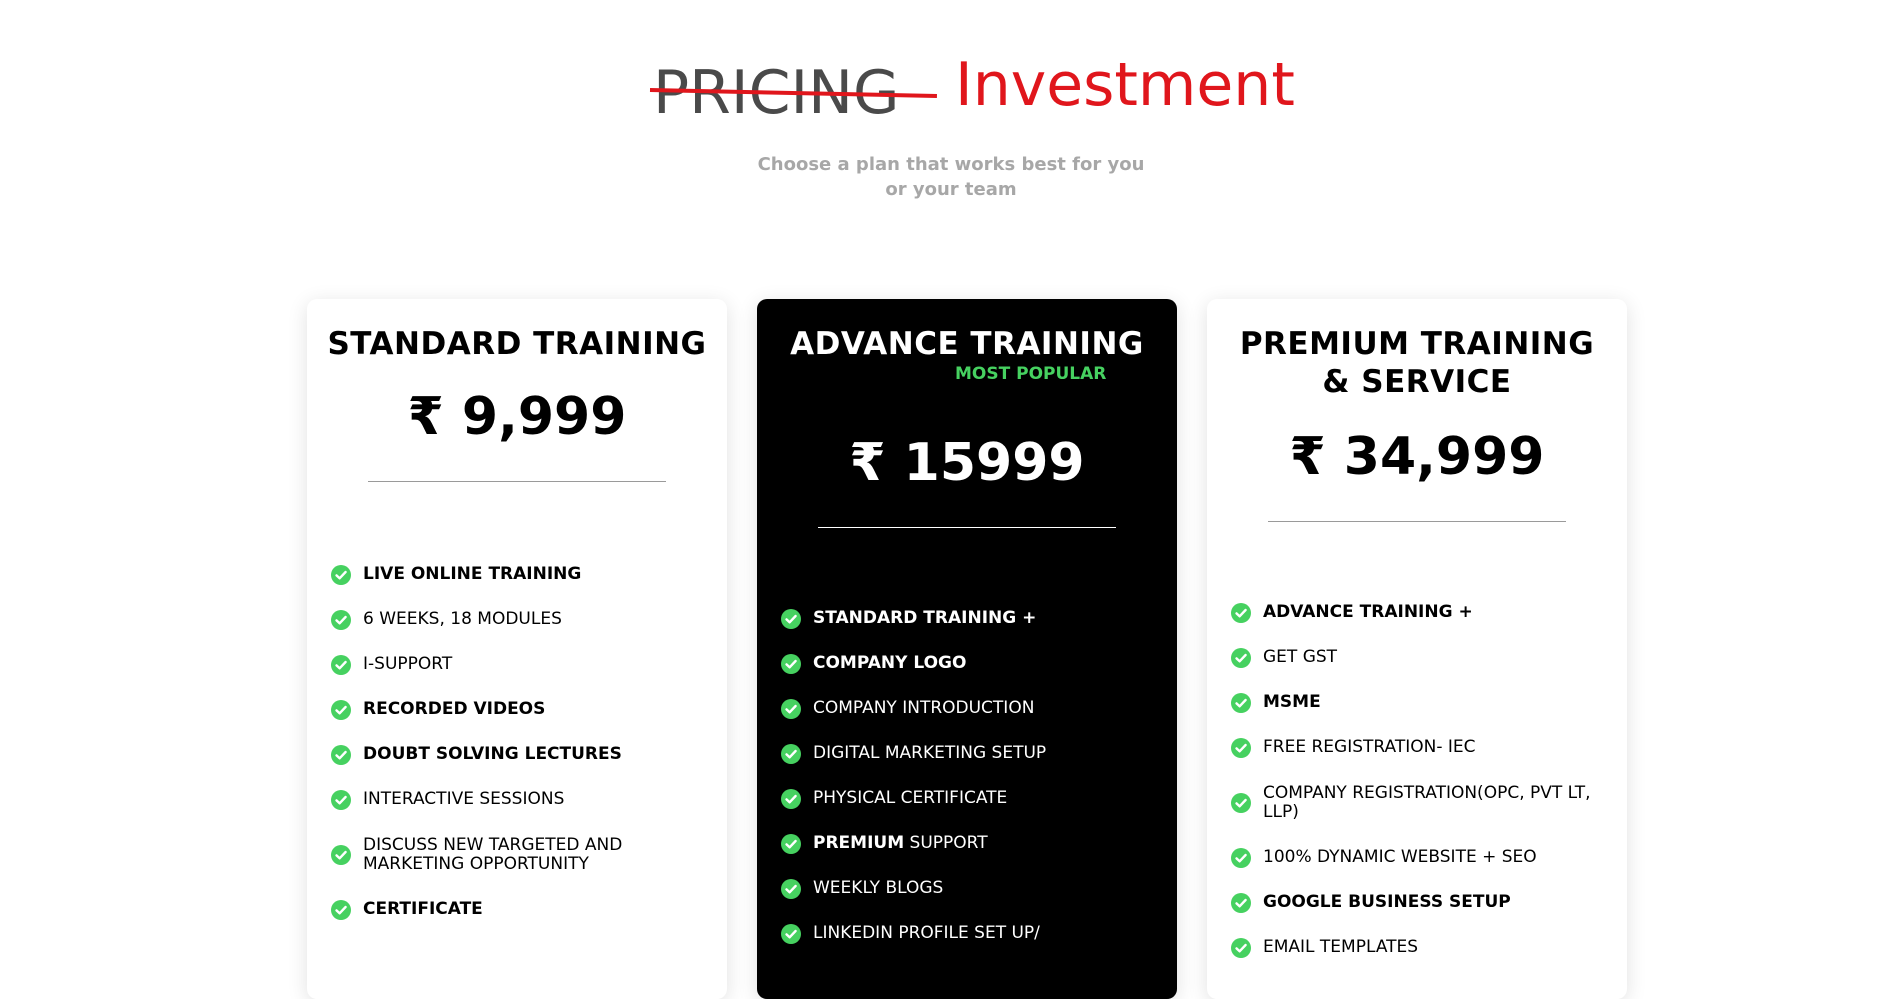 Image resolution: width=1902 pixels, height=999 pixels. What do you see at coordinates (1427, 802) in the screenshot?
I see `feature-text: COMPANY REGISTRATION(OPC, PVT LT, LLP)` at bounding box center [1427, 802].